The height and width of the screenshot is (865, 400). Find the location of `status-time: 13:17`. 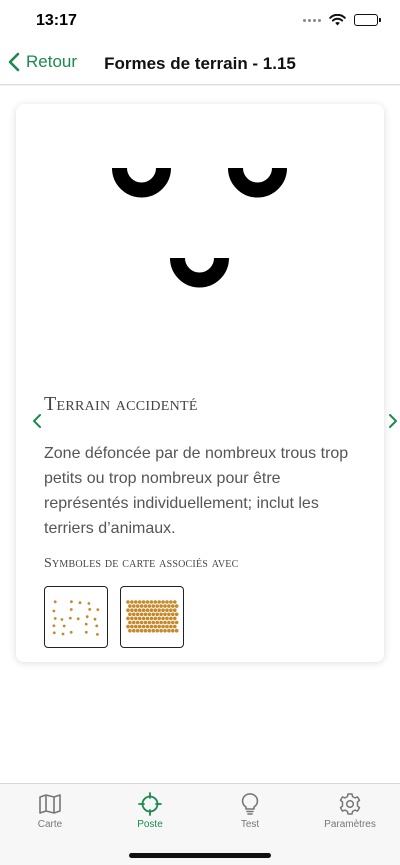

status-time: 13:17 is located at coordinates (56, 20).